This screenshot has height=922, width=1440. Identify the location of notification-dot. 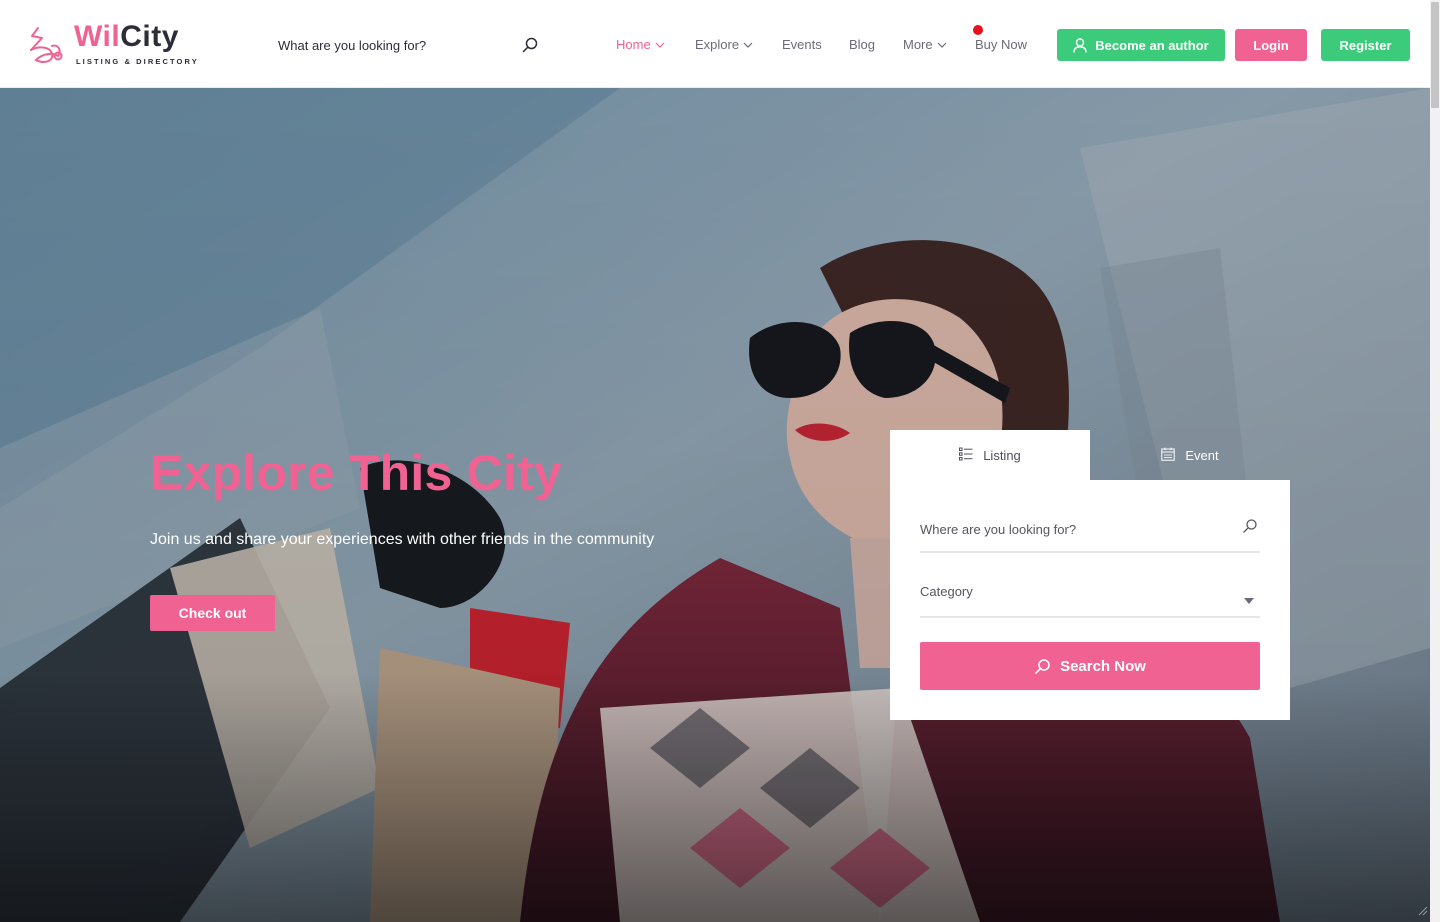
(978, 30).